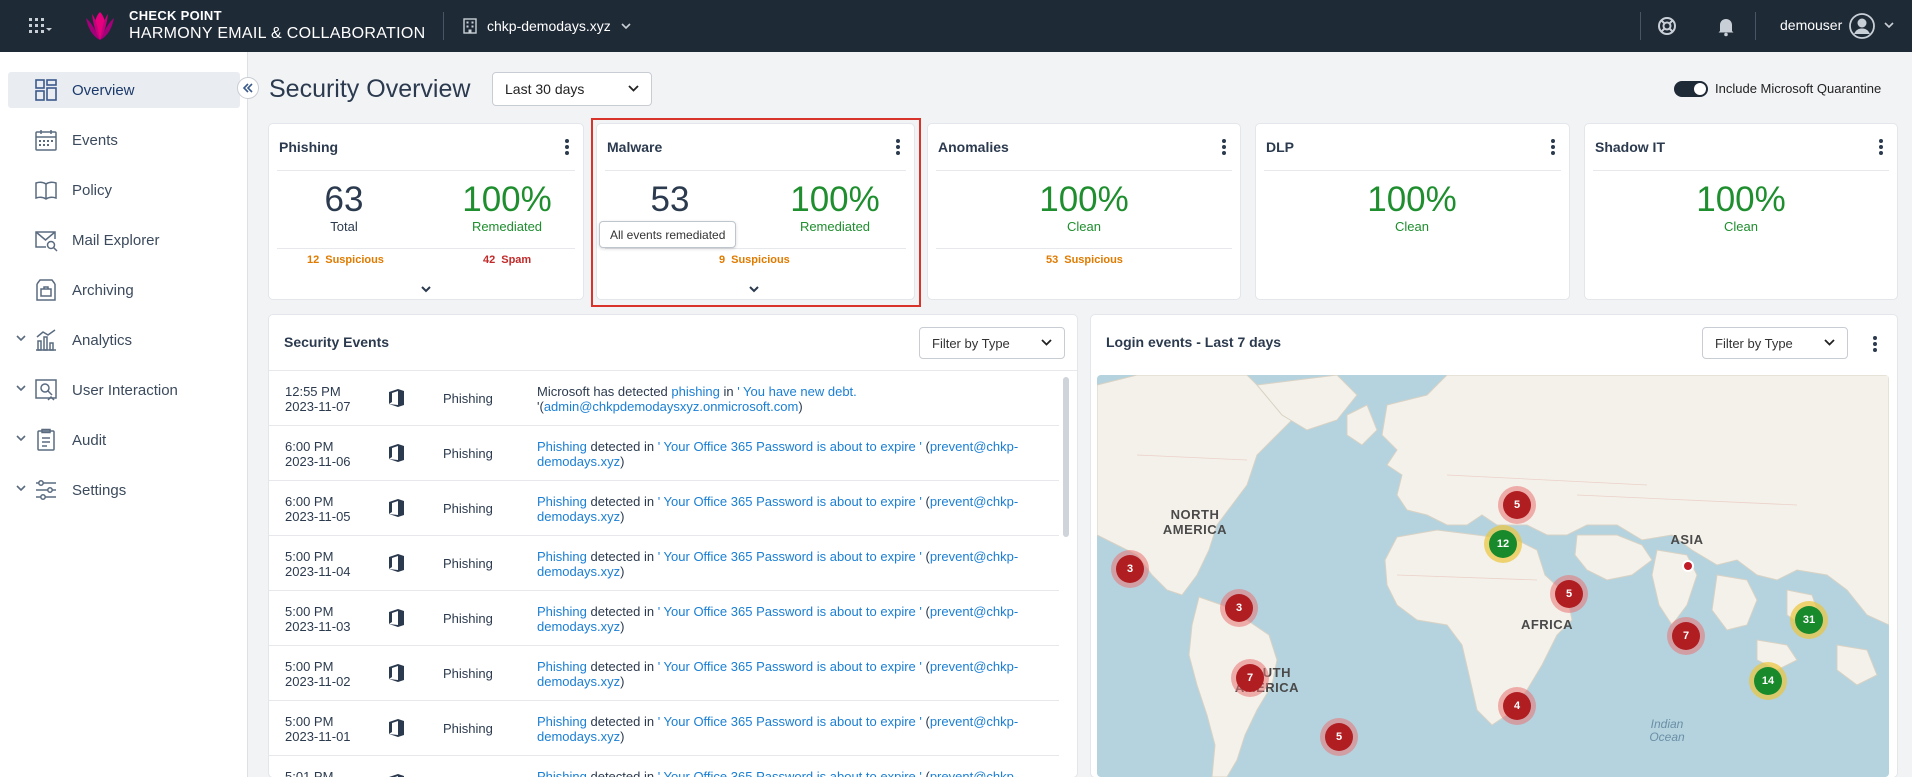  What do you see at coordinates (124, 140) in the screenshot?
I see `sidebar-item-events: Events` at bounding box center [124, 140].